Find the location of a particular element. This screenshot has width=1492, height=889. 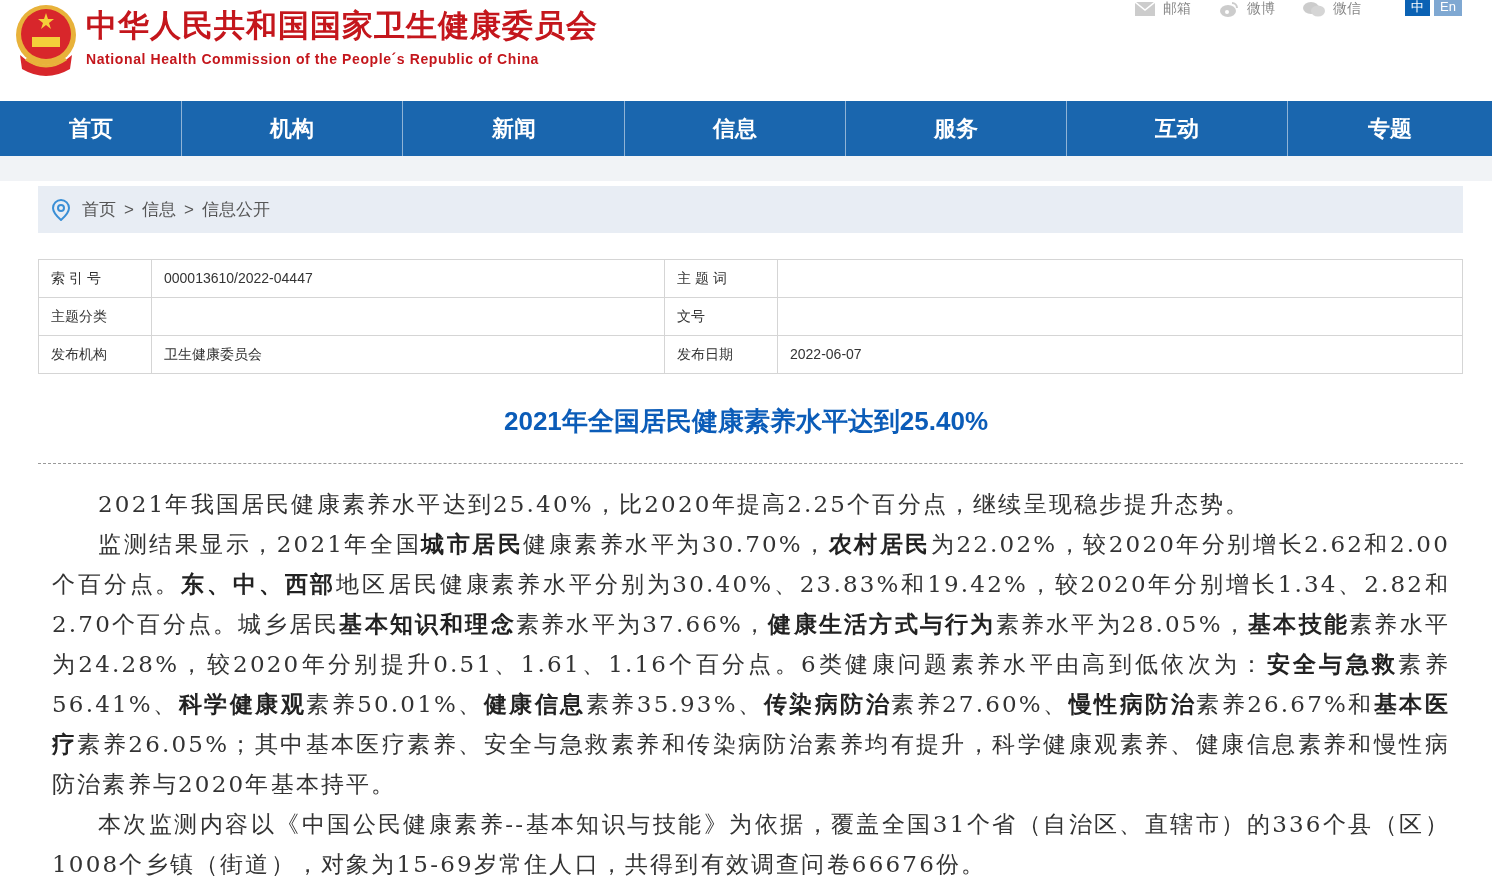

article-paragraph: 2021年我国居民健康素养水平达到25.40%，比2020年提高2.25个百分点，继续呈现稳步提升态势。 is located at coordinates (674, 504).